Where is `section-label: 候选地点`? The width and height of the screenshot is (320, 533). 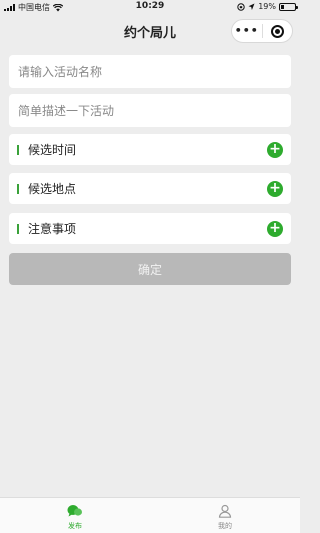 section-label: 候选地点 is located at coordinates (52, 189).